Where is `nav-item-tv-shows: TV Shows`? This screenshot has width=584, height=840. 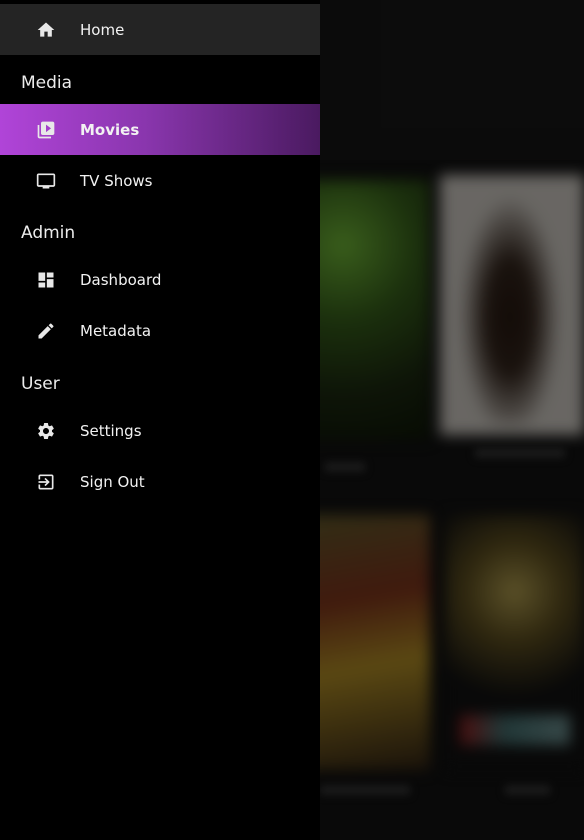
nav-item-tv-shows: TV Shows is located at coordinates (160, 180).